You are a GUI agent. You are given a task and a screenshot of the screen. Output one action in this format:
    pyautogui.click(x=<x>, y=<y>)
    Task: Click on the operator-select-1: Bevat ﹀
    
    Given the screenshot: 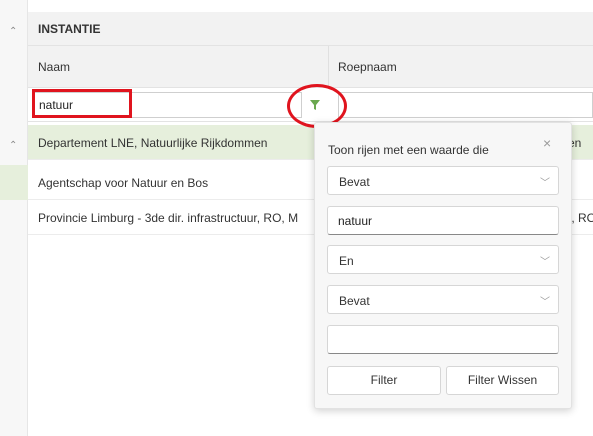 What is the action you would take?
    pyautogui.click(x=443, y=180)
    